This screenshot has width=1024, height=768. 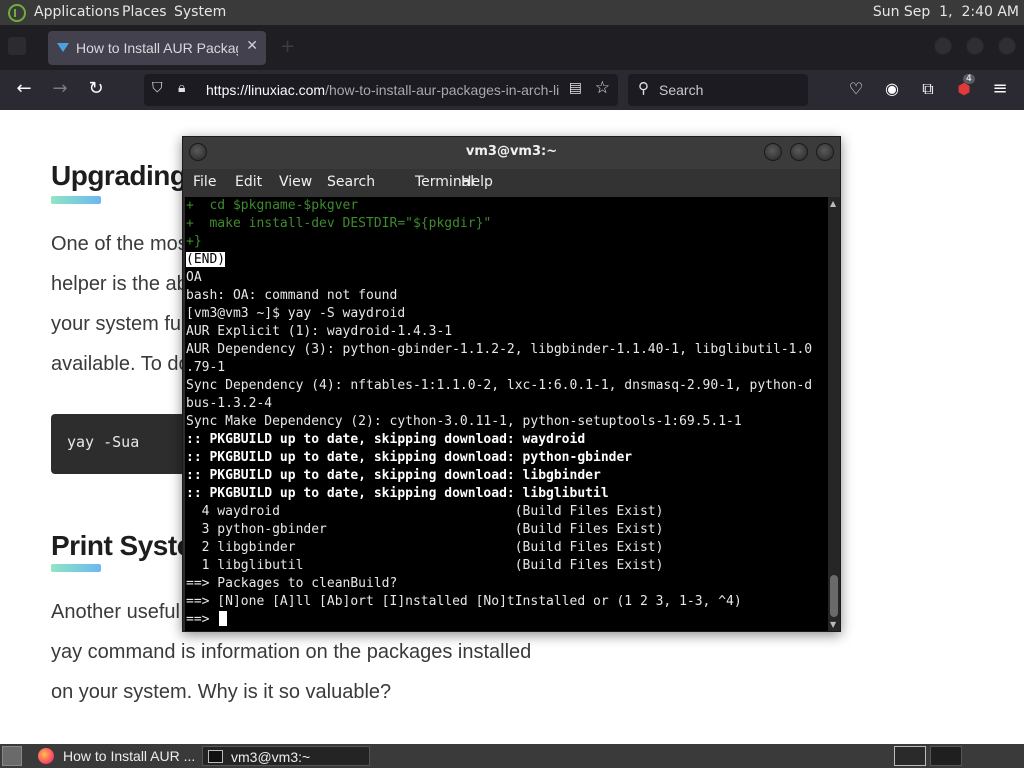 What do you see at coordinates (17, 46) in the screenshot?
I see `tab-list-icon` at bounding box center [17, 46].